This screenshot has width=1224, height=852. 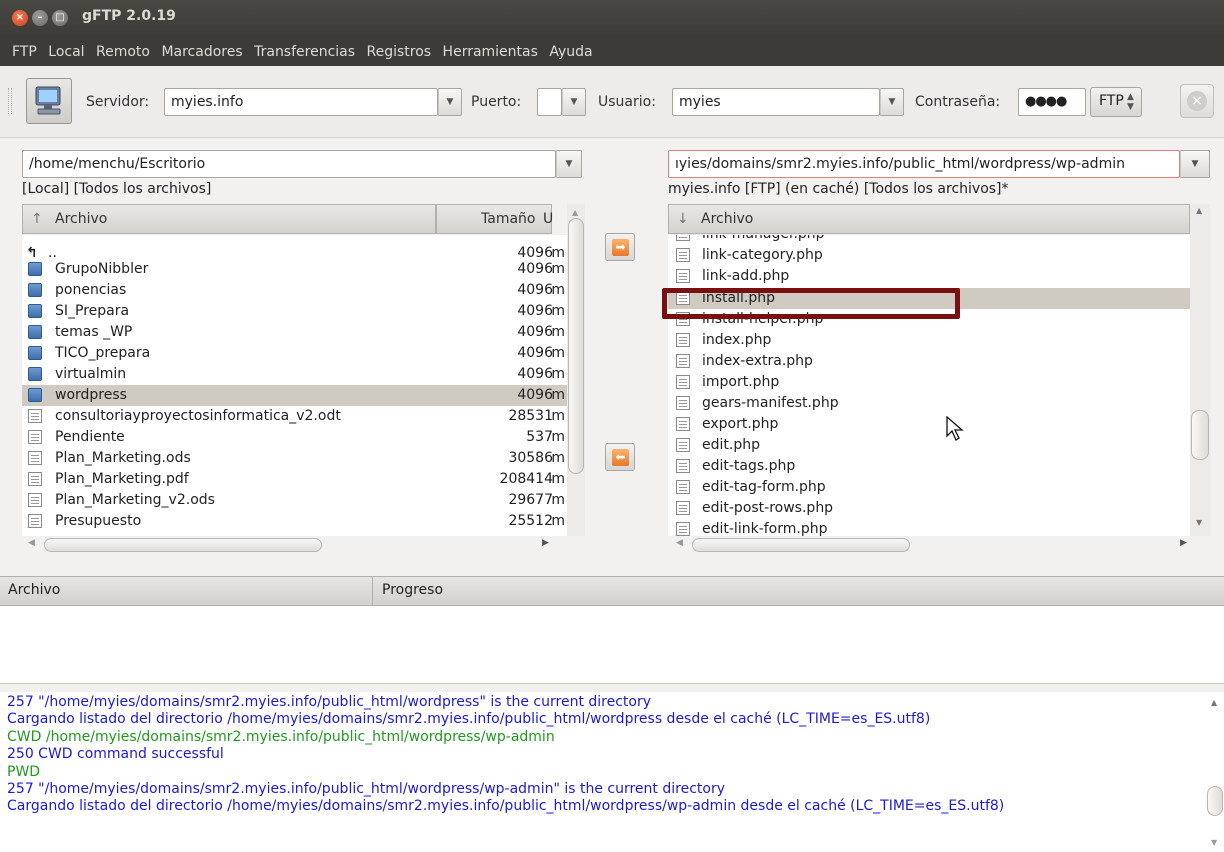 I want to click on server-input: myies.info, so click(x=301, y=102).